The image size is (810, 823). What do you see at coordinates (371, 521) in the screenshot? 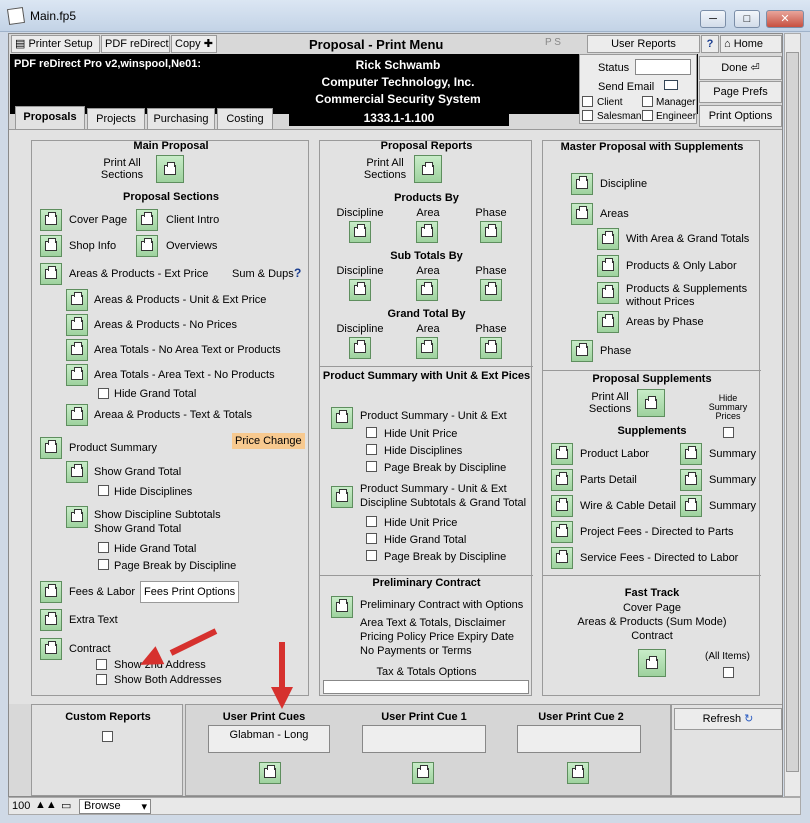
I see `hide-unit-price2-checkbox` at bounding box center [371, 521].